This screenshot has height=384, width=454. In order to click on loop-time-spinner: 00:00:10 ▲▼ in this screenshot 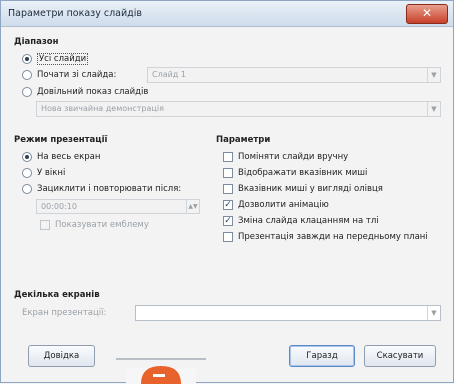, I will do `click(118, 206)`.